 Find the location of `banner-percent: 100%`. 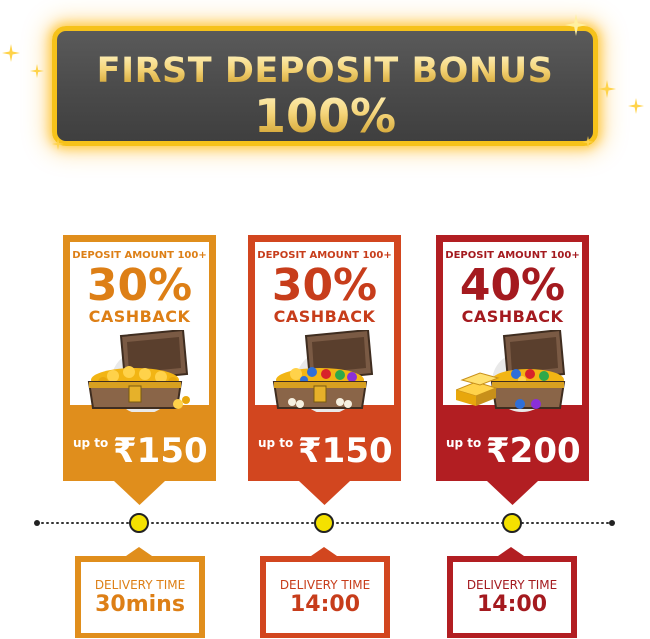

banner-percent: 100% is located at coordinates (325, 116).